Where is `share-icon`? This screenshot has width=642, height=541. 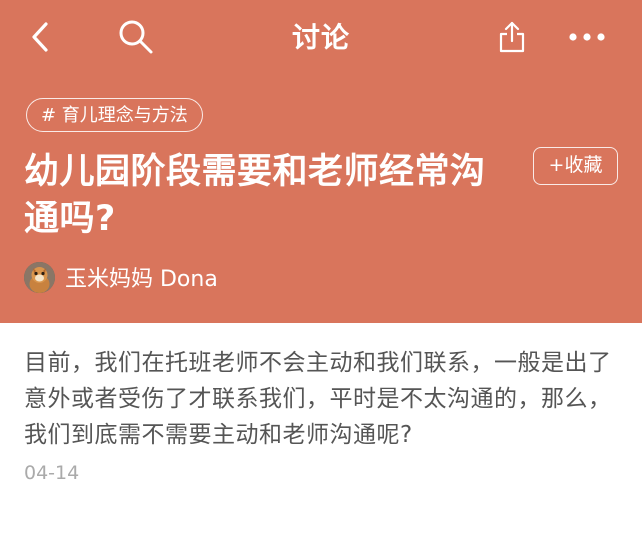
share-icon is located at coordinates (512, 37).